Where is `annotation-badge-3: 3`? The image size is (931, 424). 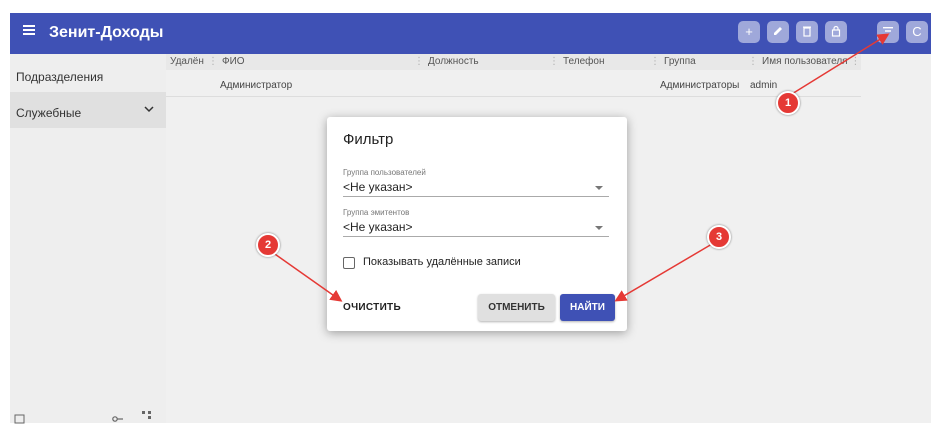
annotation-badge-3: 3 is located at coordinates (719, 237).